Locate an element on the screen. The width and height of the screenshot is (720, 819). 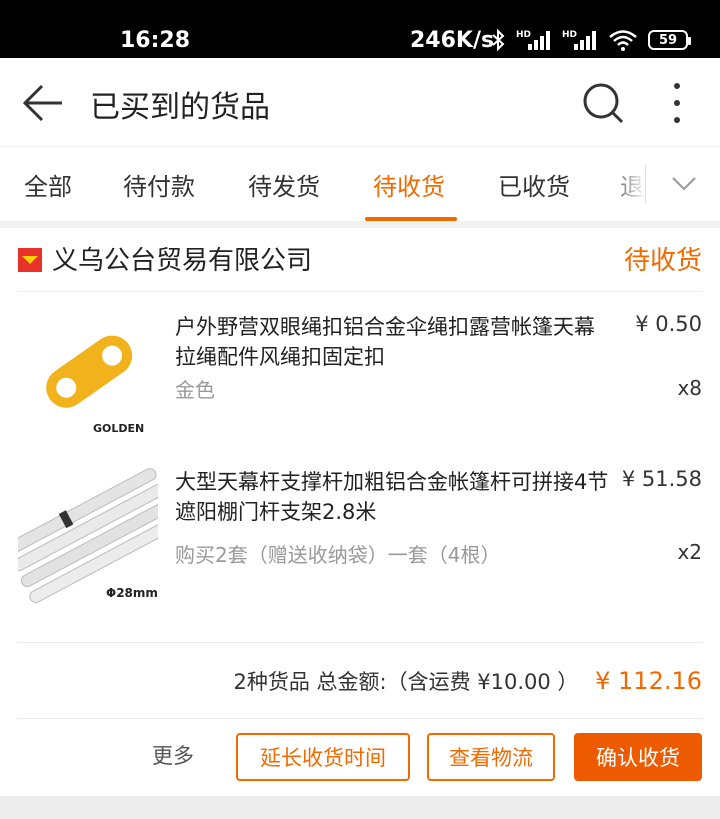
clock: 16:28 is located at coordinates (155, 40).